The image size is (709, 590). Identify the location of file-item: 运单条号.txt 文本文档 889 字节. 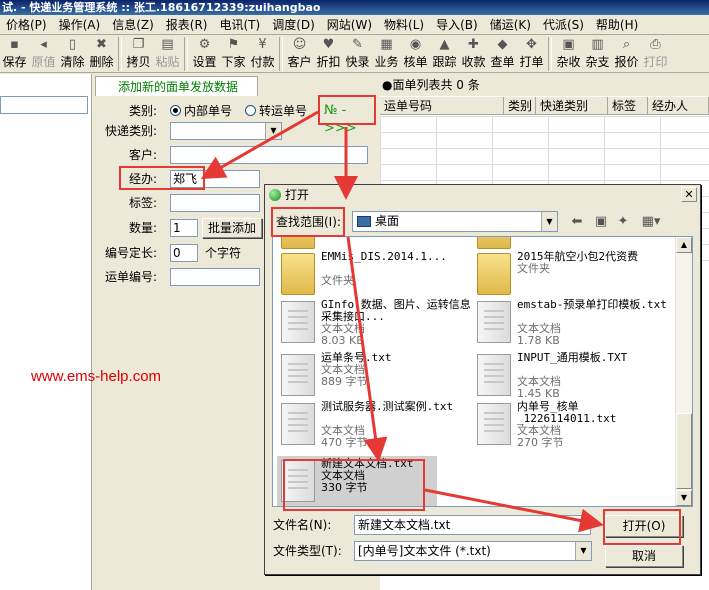
(375, 376).